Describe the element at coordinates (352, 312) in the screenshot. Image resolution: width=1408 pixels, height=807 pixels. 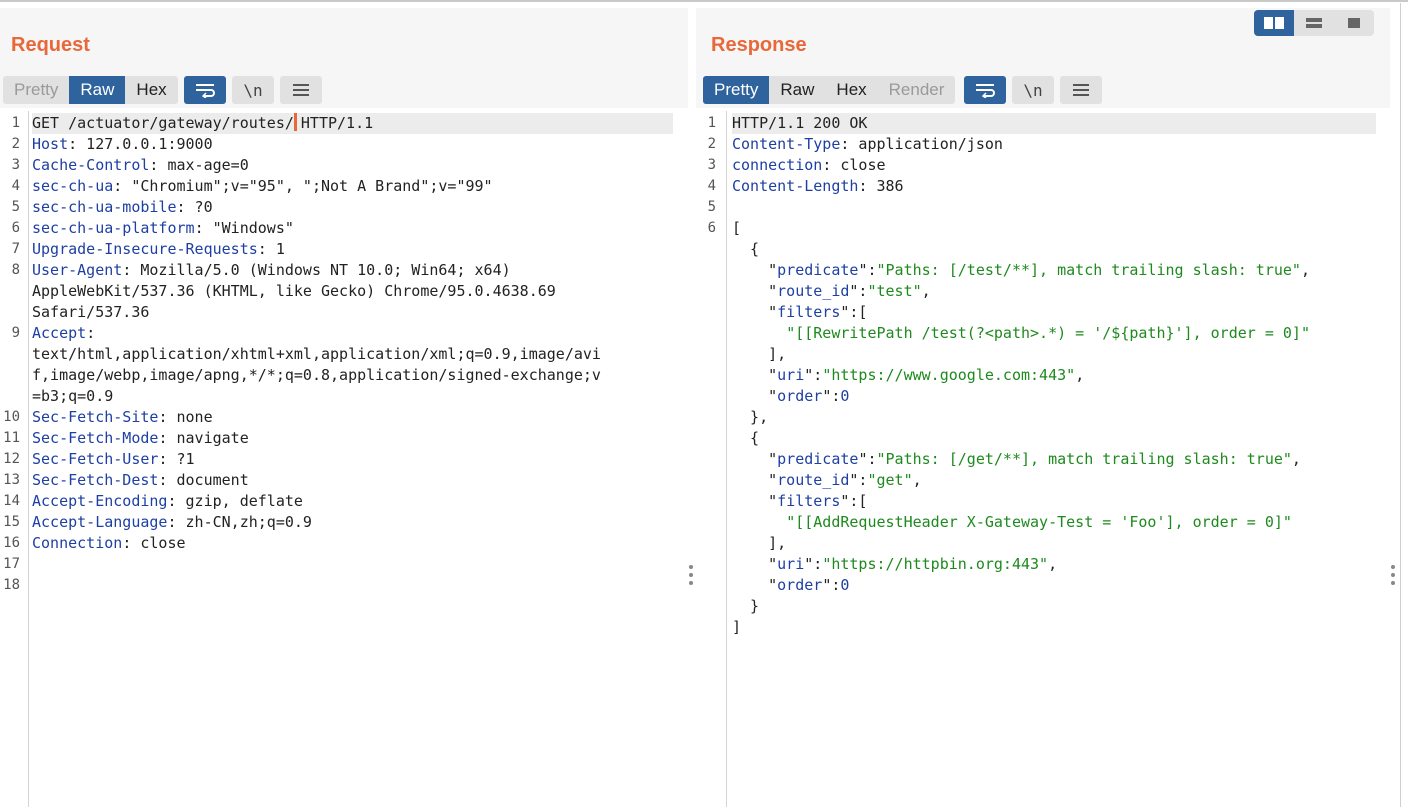
I see `line-code: Safari/537.36` at that location.